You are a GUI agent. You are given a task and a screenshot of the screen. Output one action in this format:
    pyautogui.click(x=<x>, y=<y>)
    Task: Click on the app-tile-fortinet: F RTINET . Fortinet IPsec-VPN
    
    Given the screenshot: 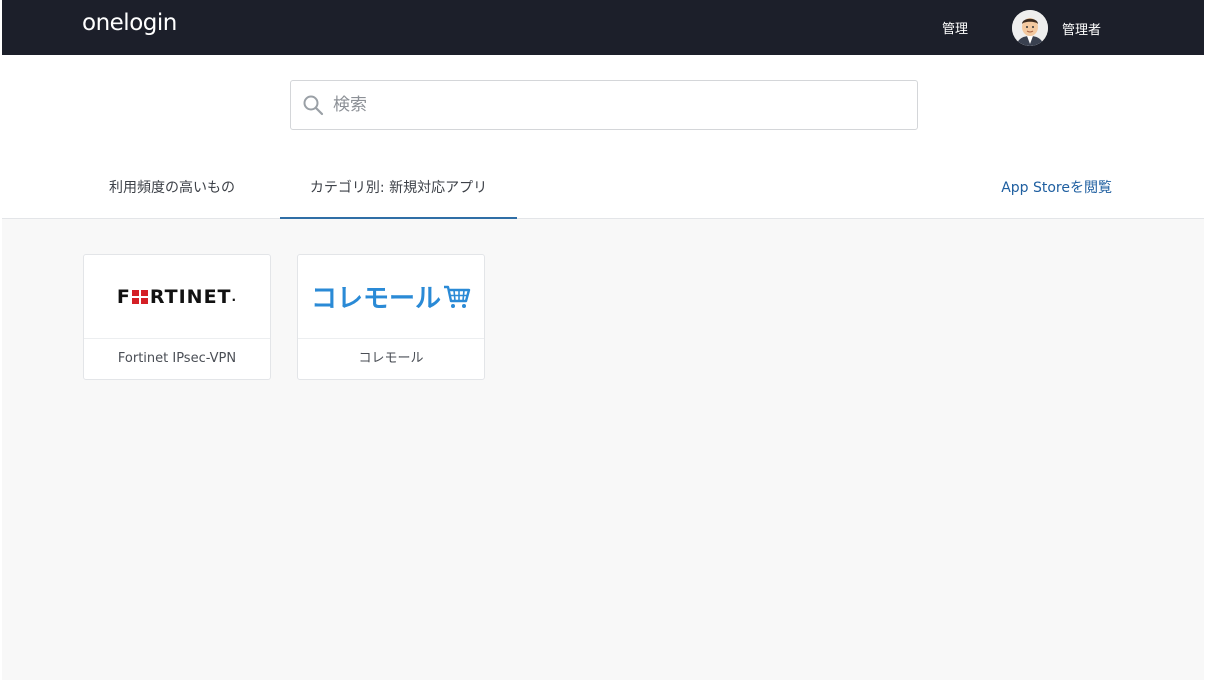 What is the action you would take?
    pyautogui.click(x=177, y=317)
    